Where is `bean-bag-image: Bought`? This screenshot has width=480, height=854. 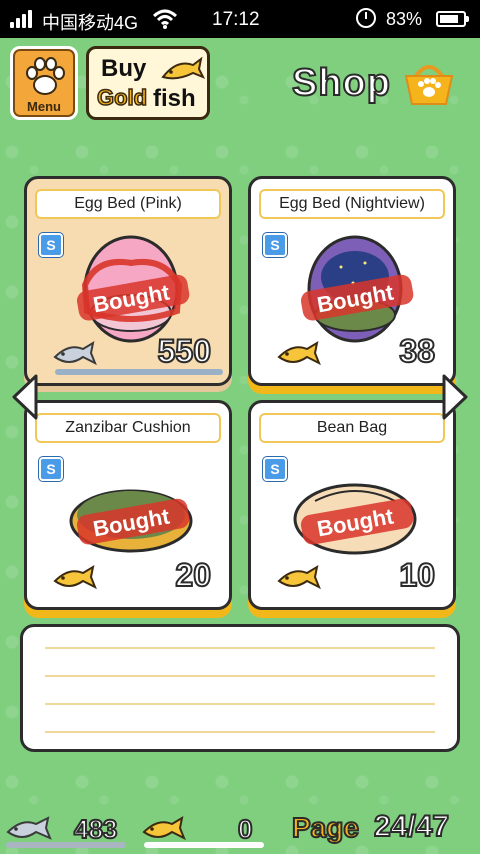
bean-bag-image: Bought is located at coordinates (355, 519).